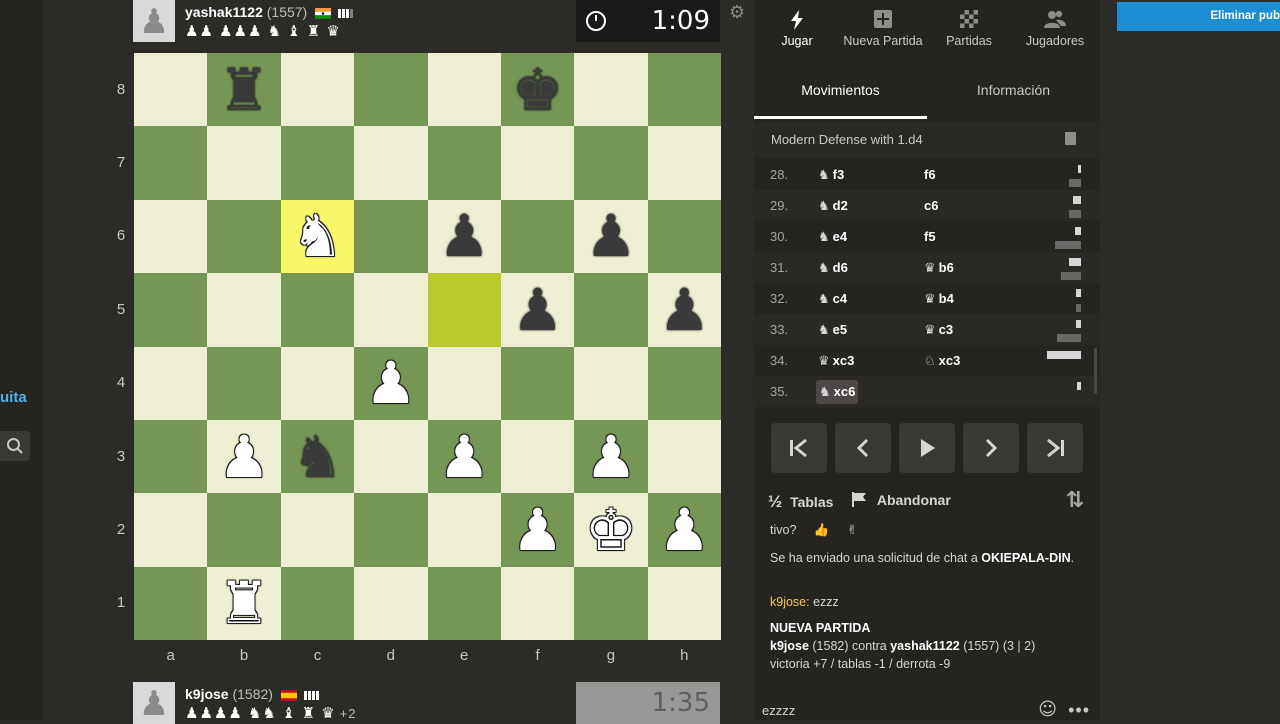 The image size is (1280, 724). What do you see at coordinates (611, 603) in the screenshot?
I see `square-g1` at bounding box center [611, 603].